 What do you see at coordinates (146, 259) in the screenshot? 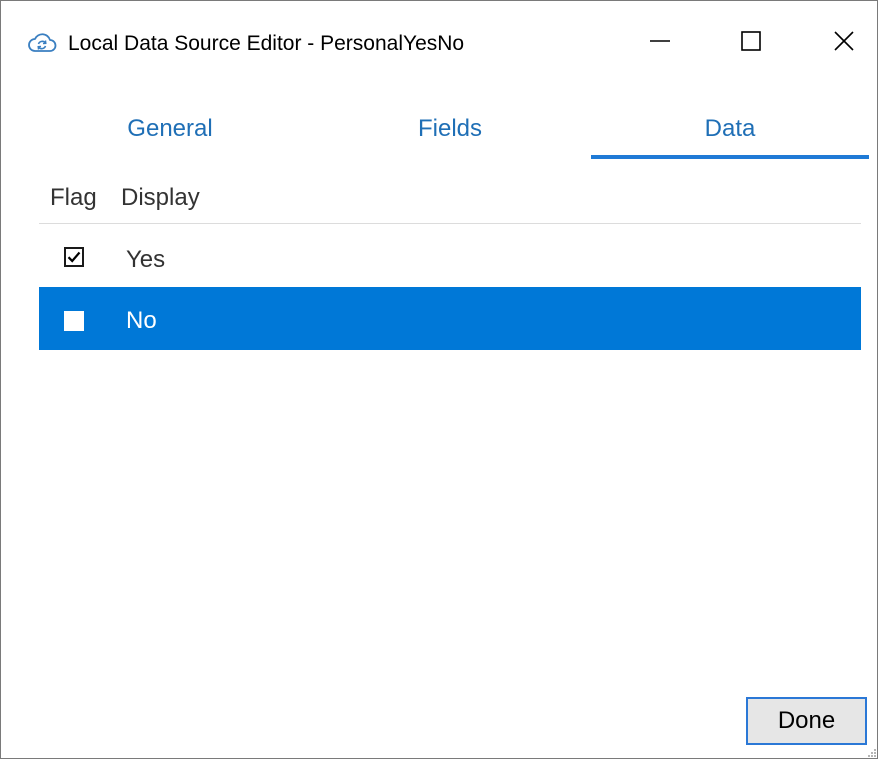
I see `display-cell: Yes` at bounding box center [146, 259].